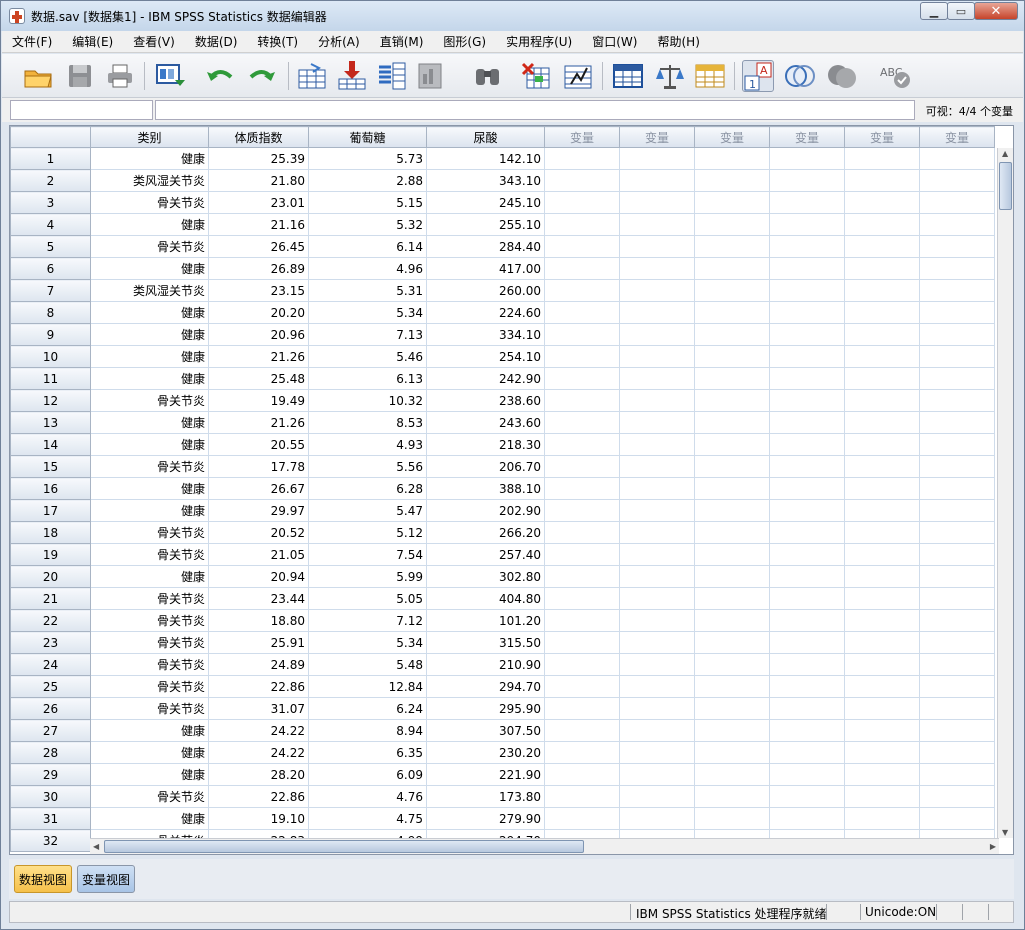  I want to click on cell-uric-acid: 307.50, so click(485, 730).